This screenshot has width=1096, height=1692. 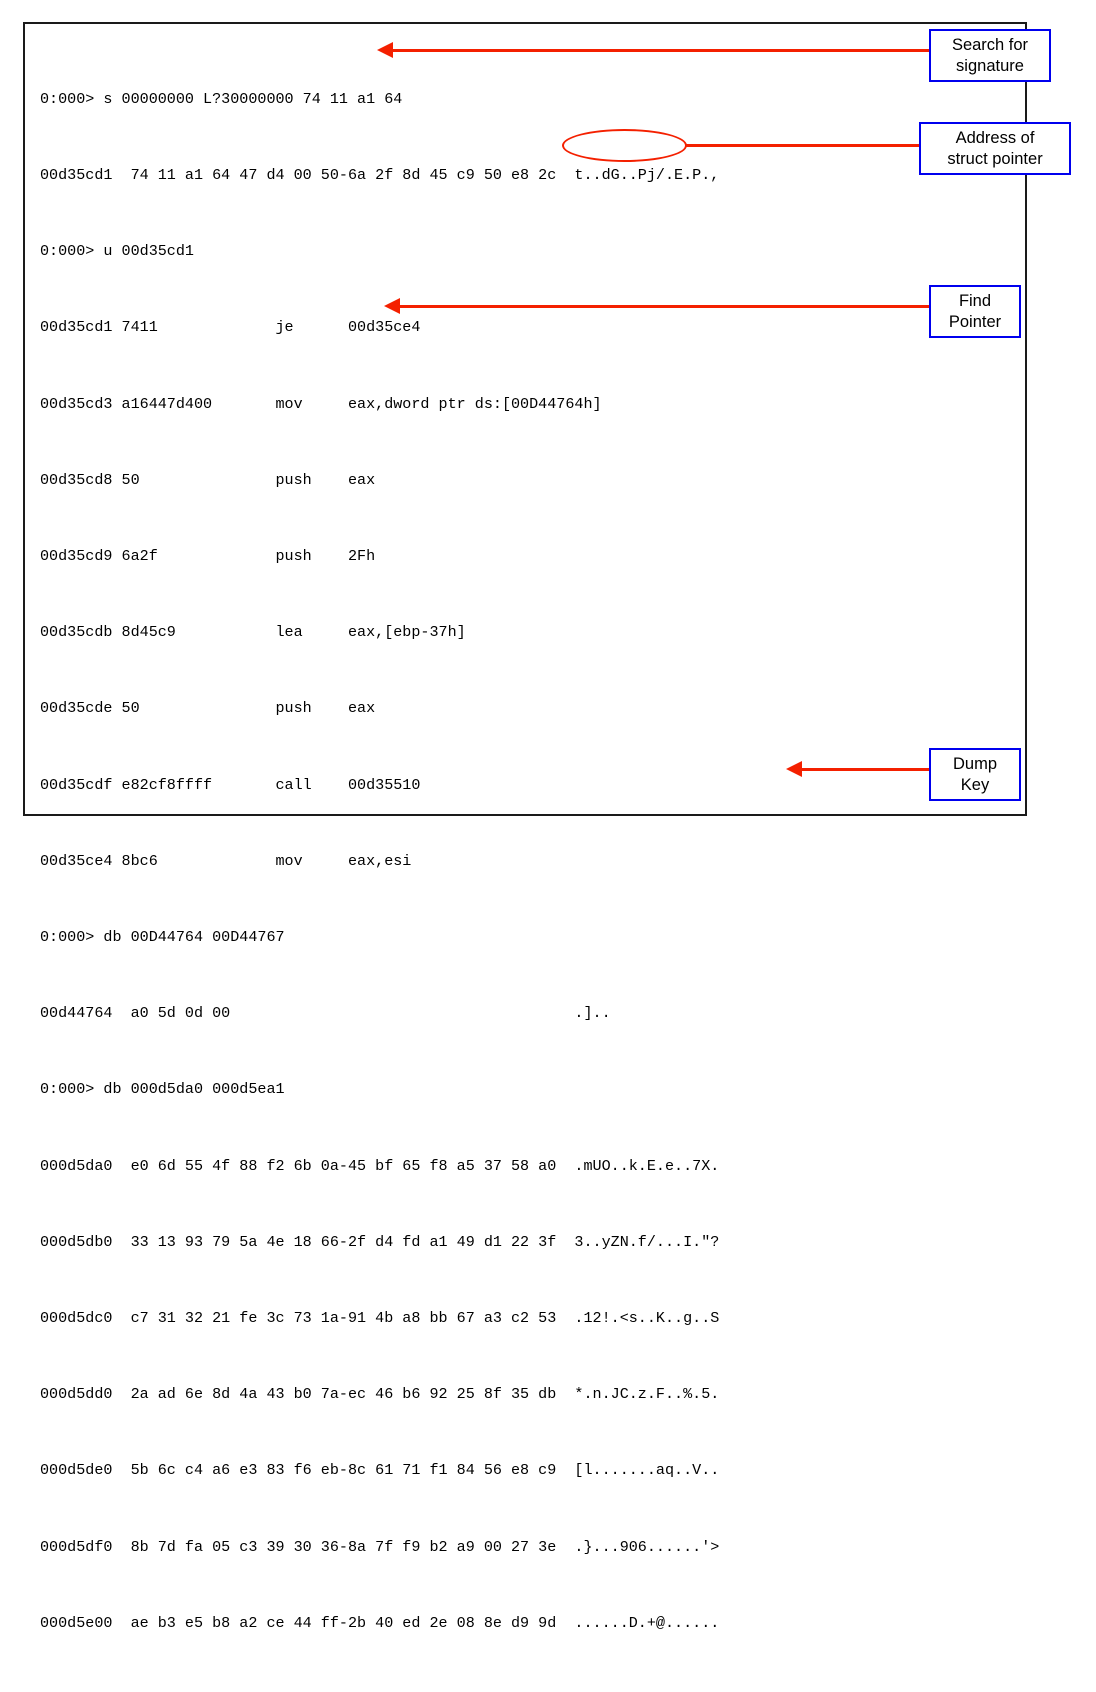 What do you see at coordinates (230, 784) in the screenshot?
I see `terminal-line: 00d35cdf e82cf8ffff call 00d35510` at bounding box center [230, 784].